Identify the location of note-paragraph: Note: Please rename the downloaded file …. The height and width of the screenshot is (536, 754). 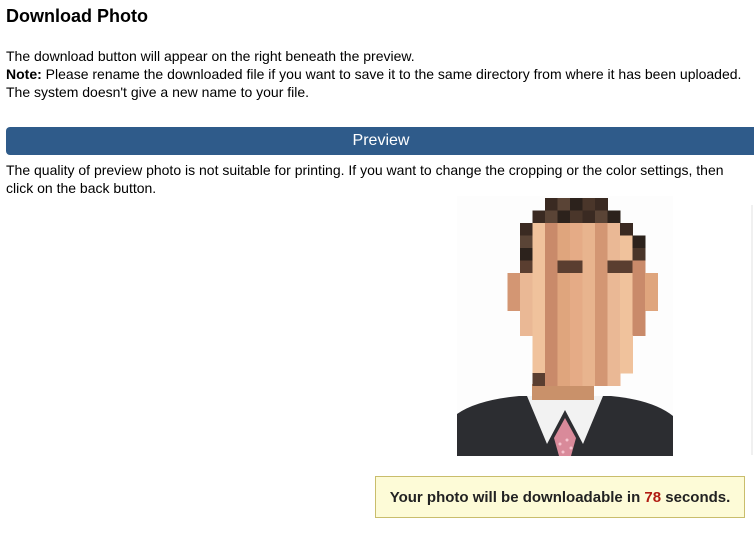
(376, 83).